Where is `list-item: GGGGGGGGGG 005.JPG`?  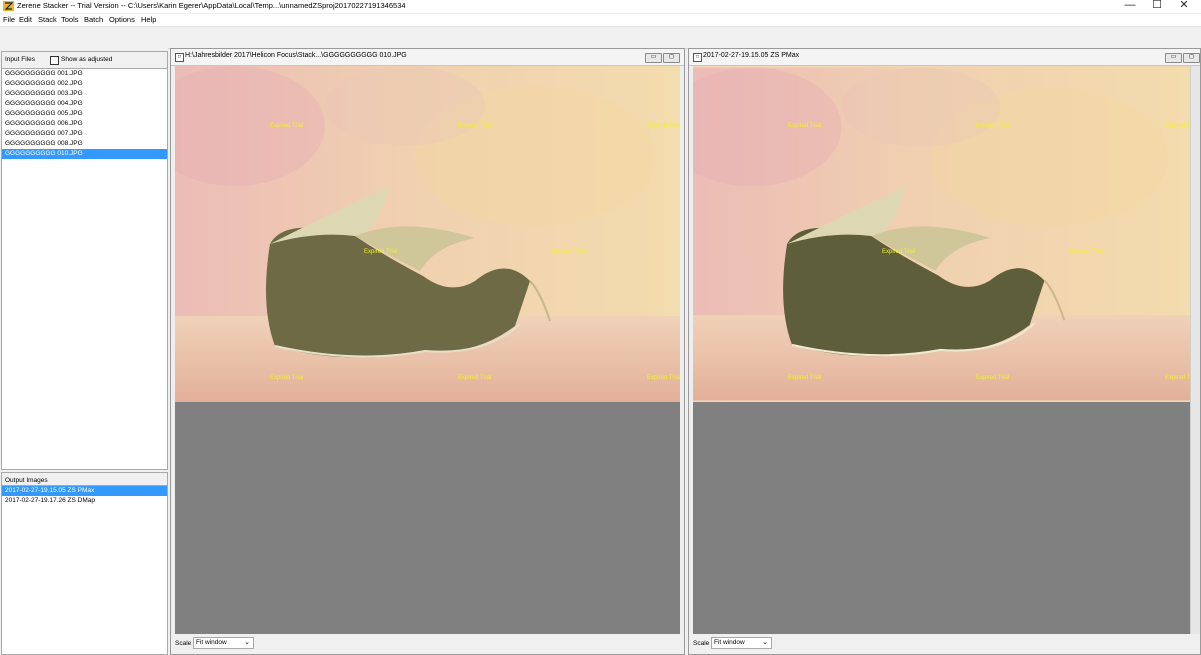
list-item: GGGGGGGGGG 005.JPG is located at coordinates (84, 114).